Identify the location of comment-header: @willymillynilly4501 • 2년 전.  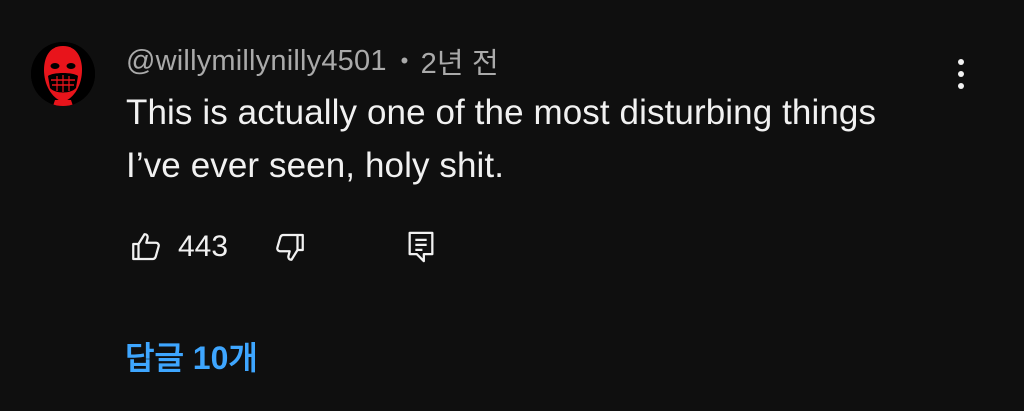
(312, 61).